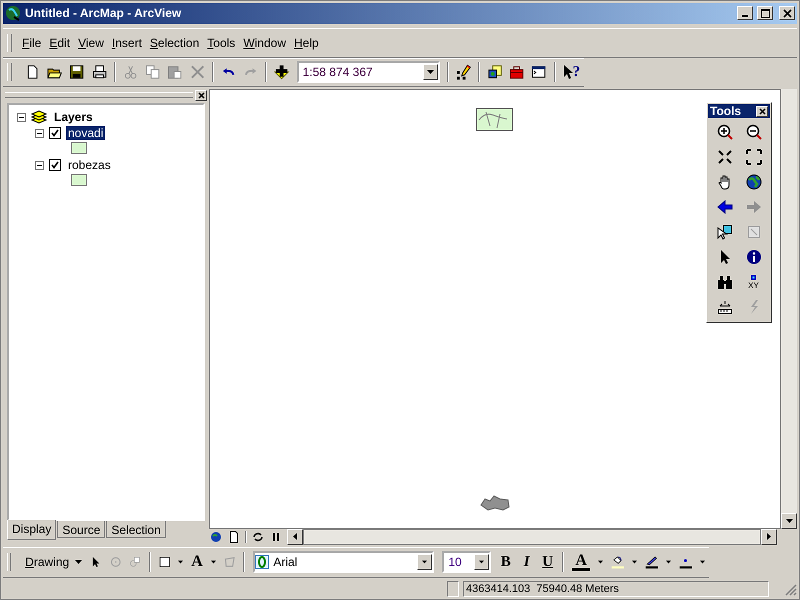  Describe the element at coordinates (234, 537) in the screenshot. I see `layout-view-icon` at that location.